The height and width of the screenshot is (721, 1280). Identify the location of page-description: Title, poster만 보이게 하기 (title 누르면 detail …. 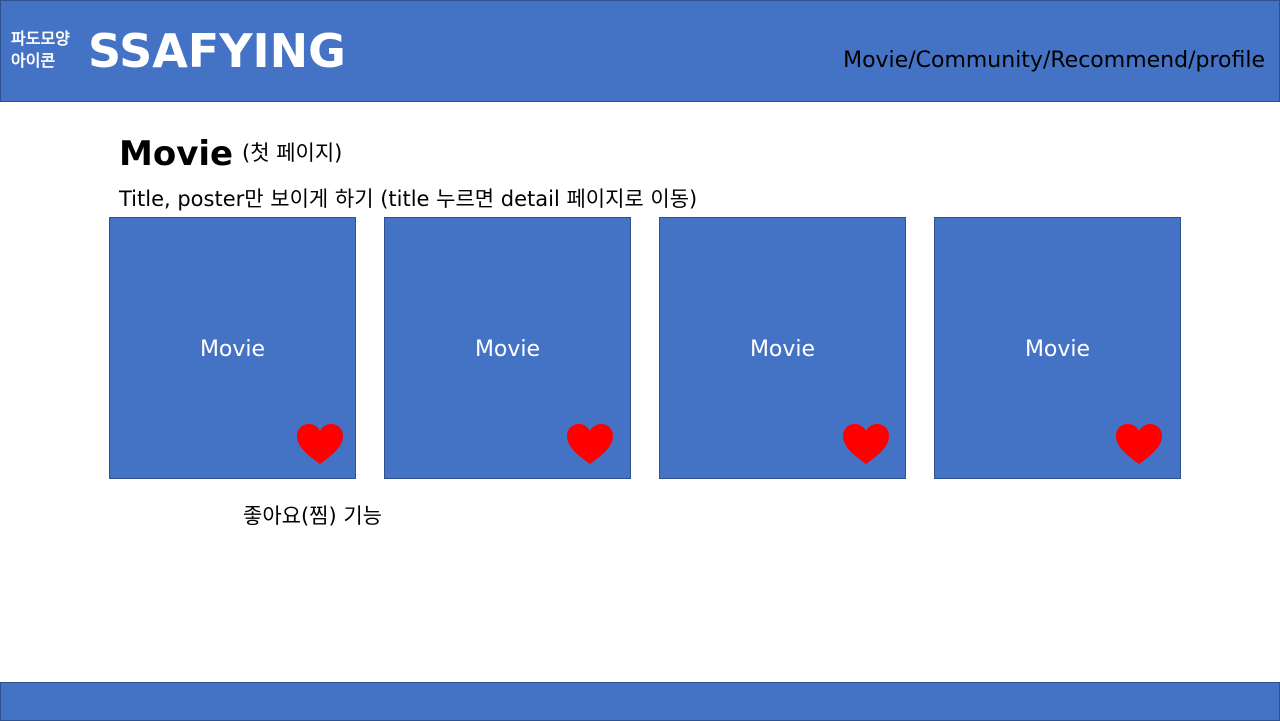
(408, 199).